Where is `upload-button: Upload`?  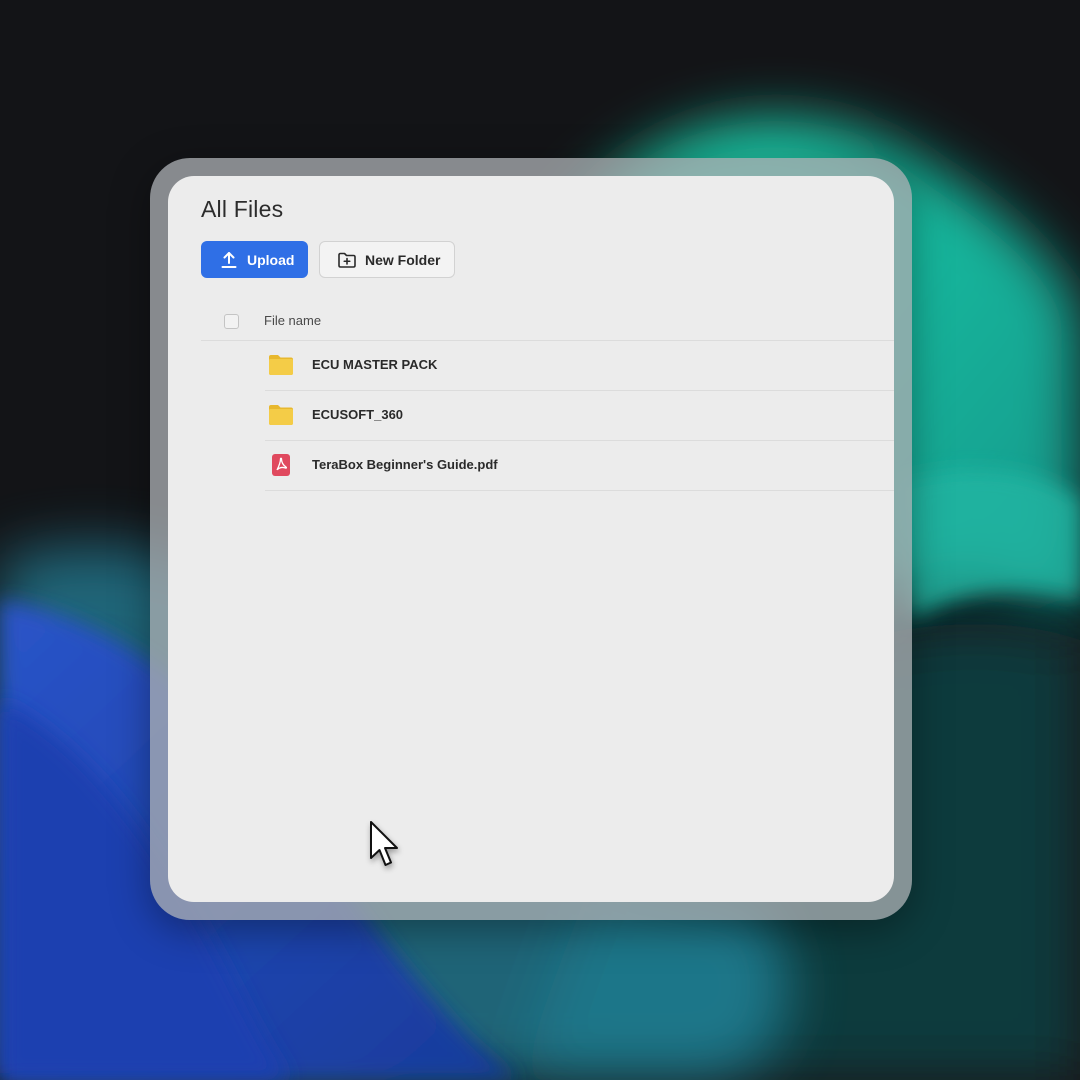
upload-button: Upload is located at coordinates (254, 259).